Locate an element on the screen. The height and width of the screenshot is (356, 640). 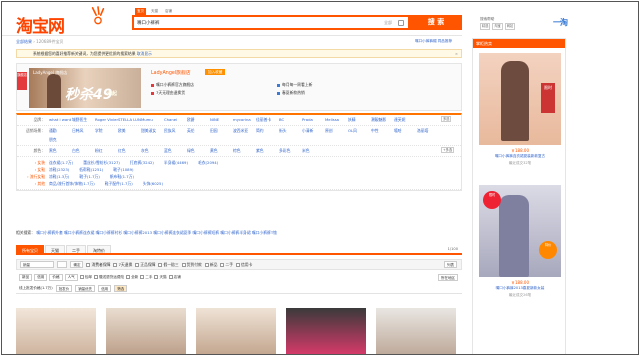
help-link: 淘宝 is located at coordinates (497, 26).